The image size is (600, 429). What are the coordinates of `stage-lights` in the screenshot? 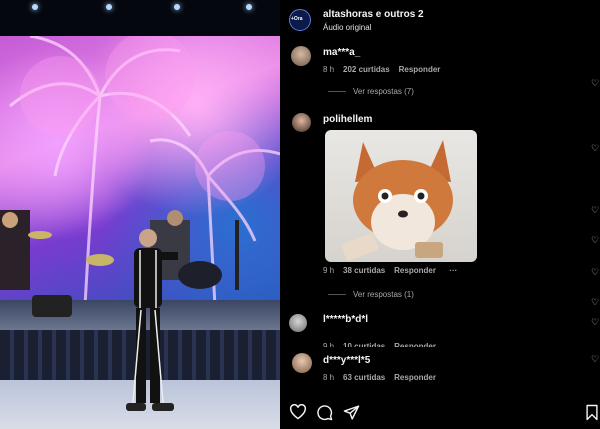 It's located at (140, 18).